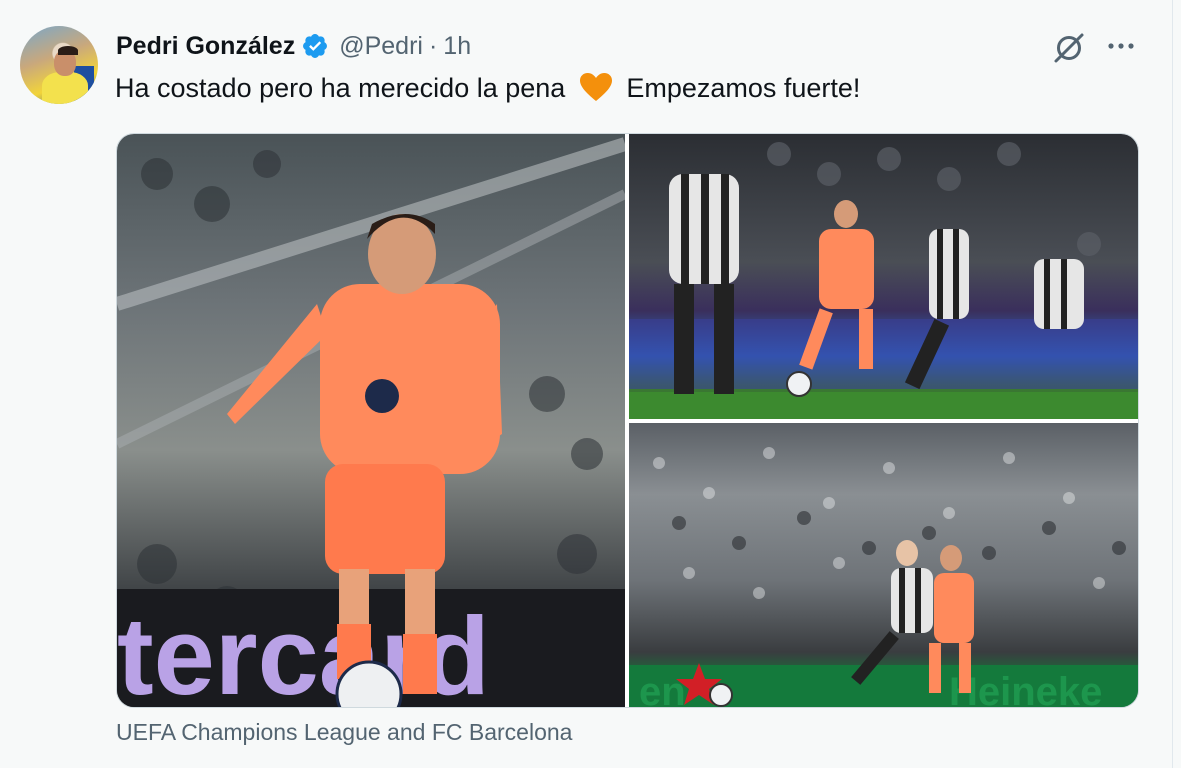  I want to click on tweet-text-part-1: Ha costado pero ha merecido la pena, so click(340, 88).